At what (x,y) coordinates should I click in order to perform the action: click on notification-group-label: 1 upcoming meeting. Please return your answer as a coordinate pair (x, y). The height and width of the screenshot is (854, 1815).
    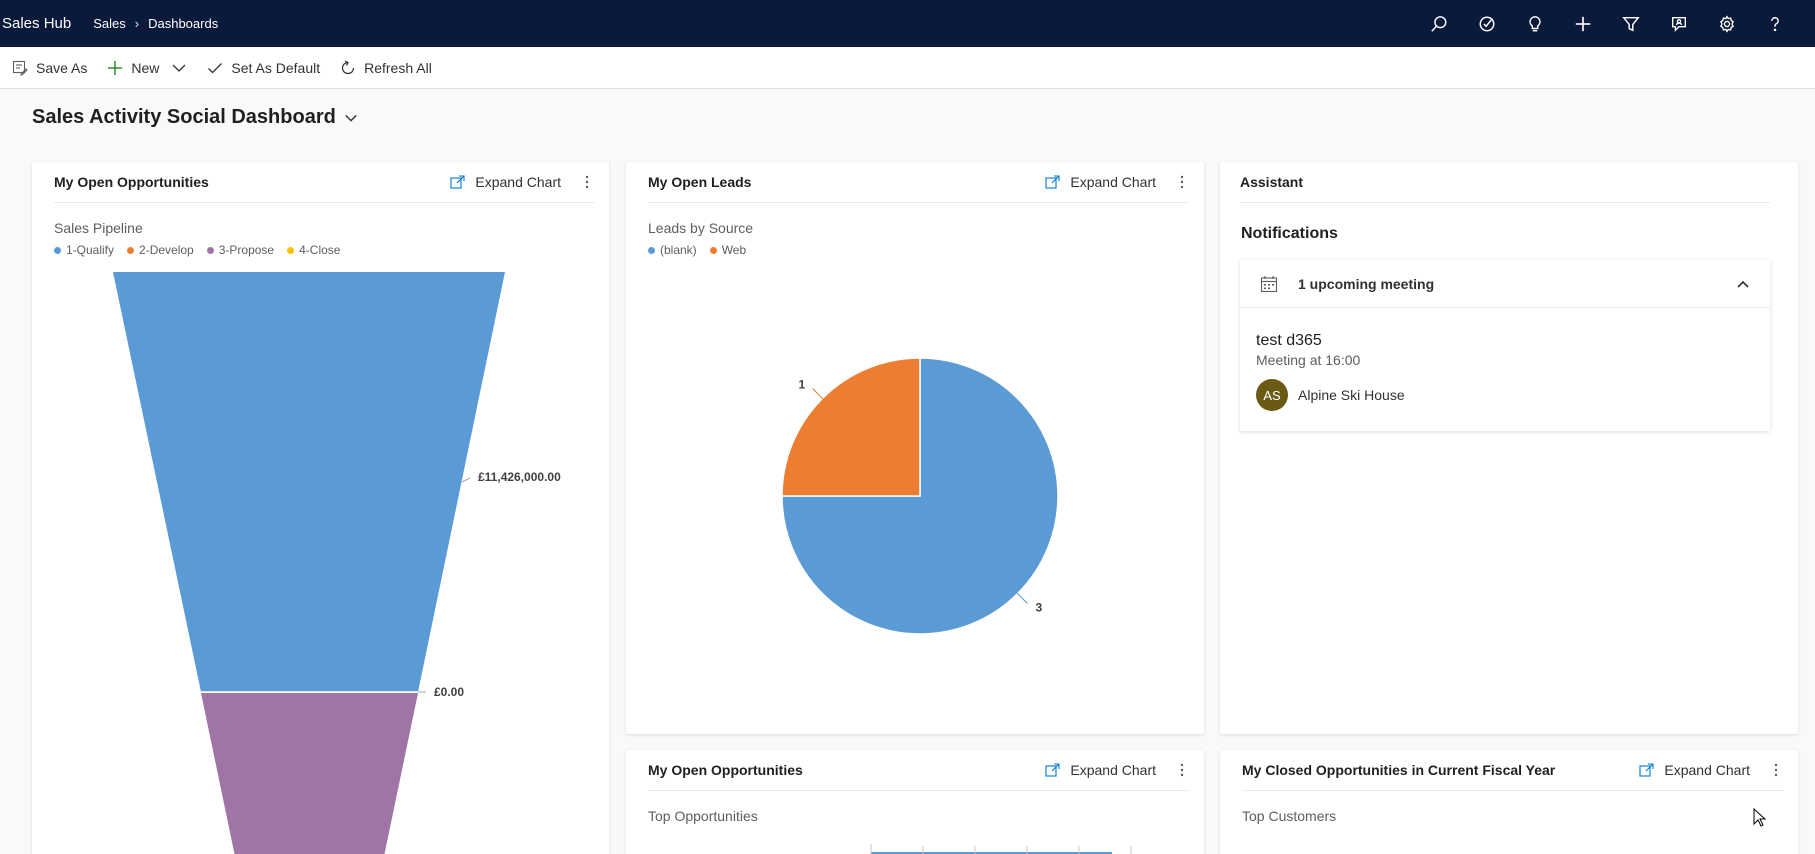
    Looking at the image, I should click on (1366, 283).